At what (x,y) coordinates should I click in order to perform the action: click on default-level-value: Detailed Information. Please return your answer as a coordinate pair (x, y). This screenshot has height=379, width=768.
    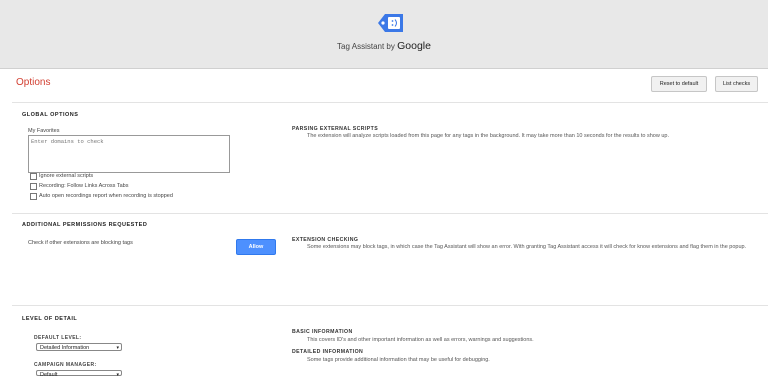
    Looking at the image, I should click on (65, 348).